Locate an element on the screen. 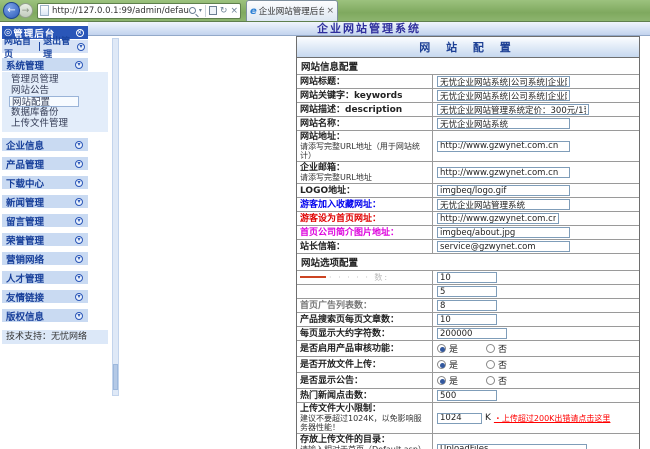  sidebar-section-copyright: 版权信息 ▾ is located at coordinates (45, 316).